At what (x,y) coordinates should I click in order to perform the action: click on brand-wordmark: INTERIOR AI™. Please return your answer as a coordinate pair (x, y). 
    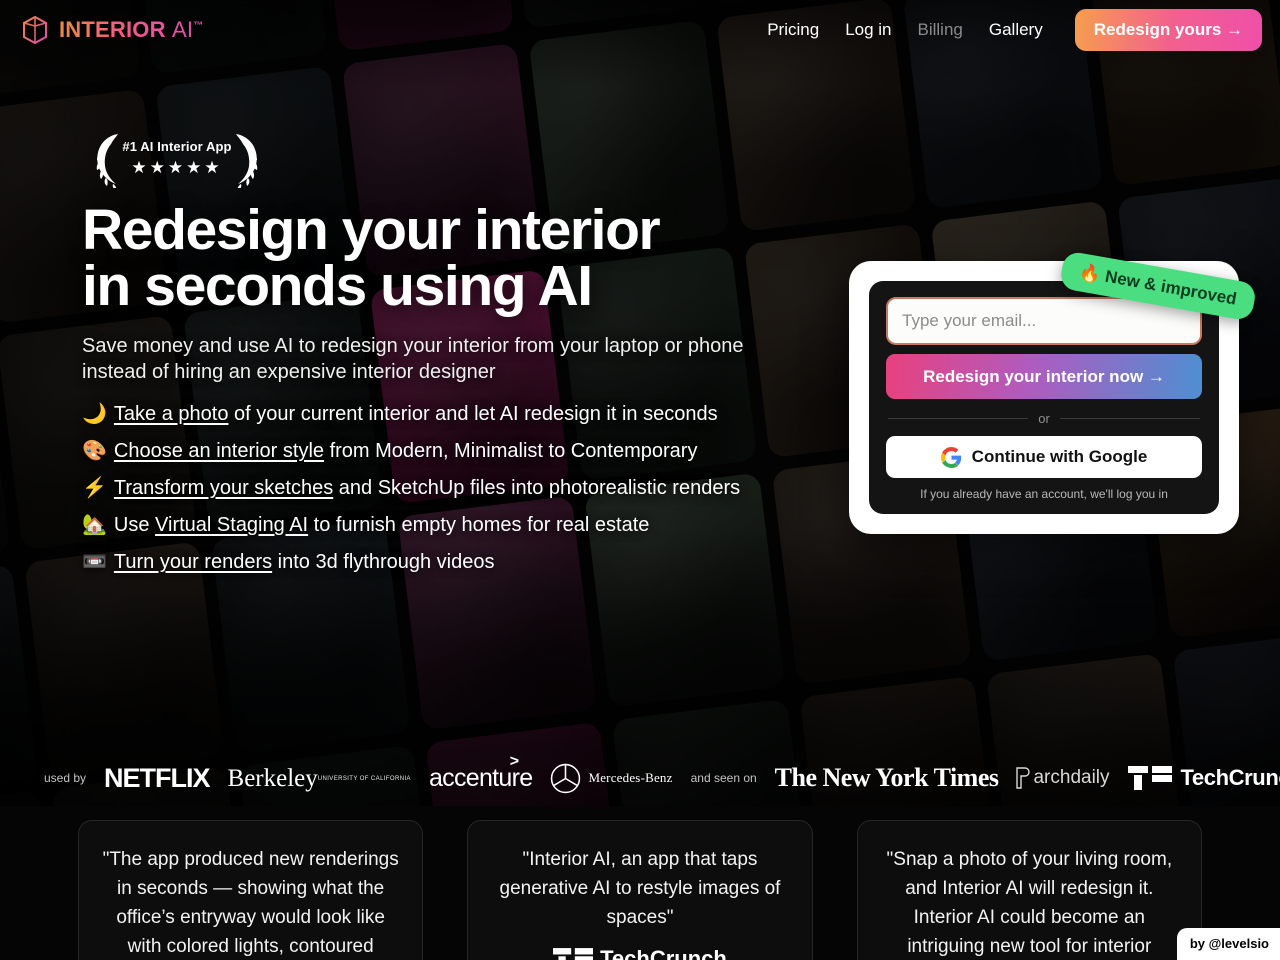
    Looking at the image, I should click on (131, 30).